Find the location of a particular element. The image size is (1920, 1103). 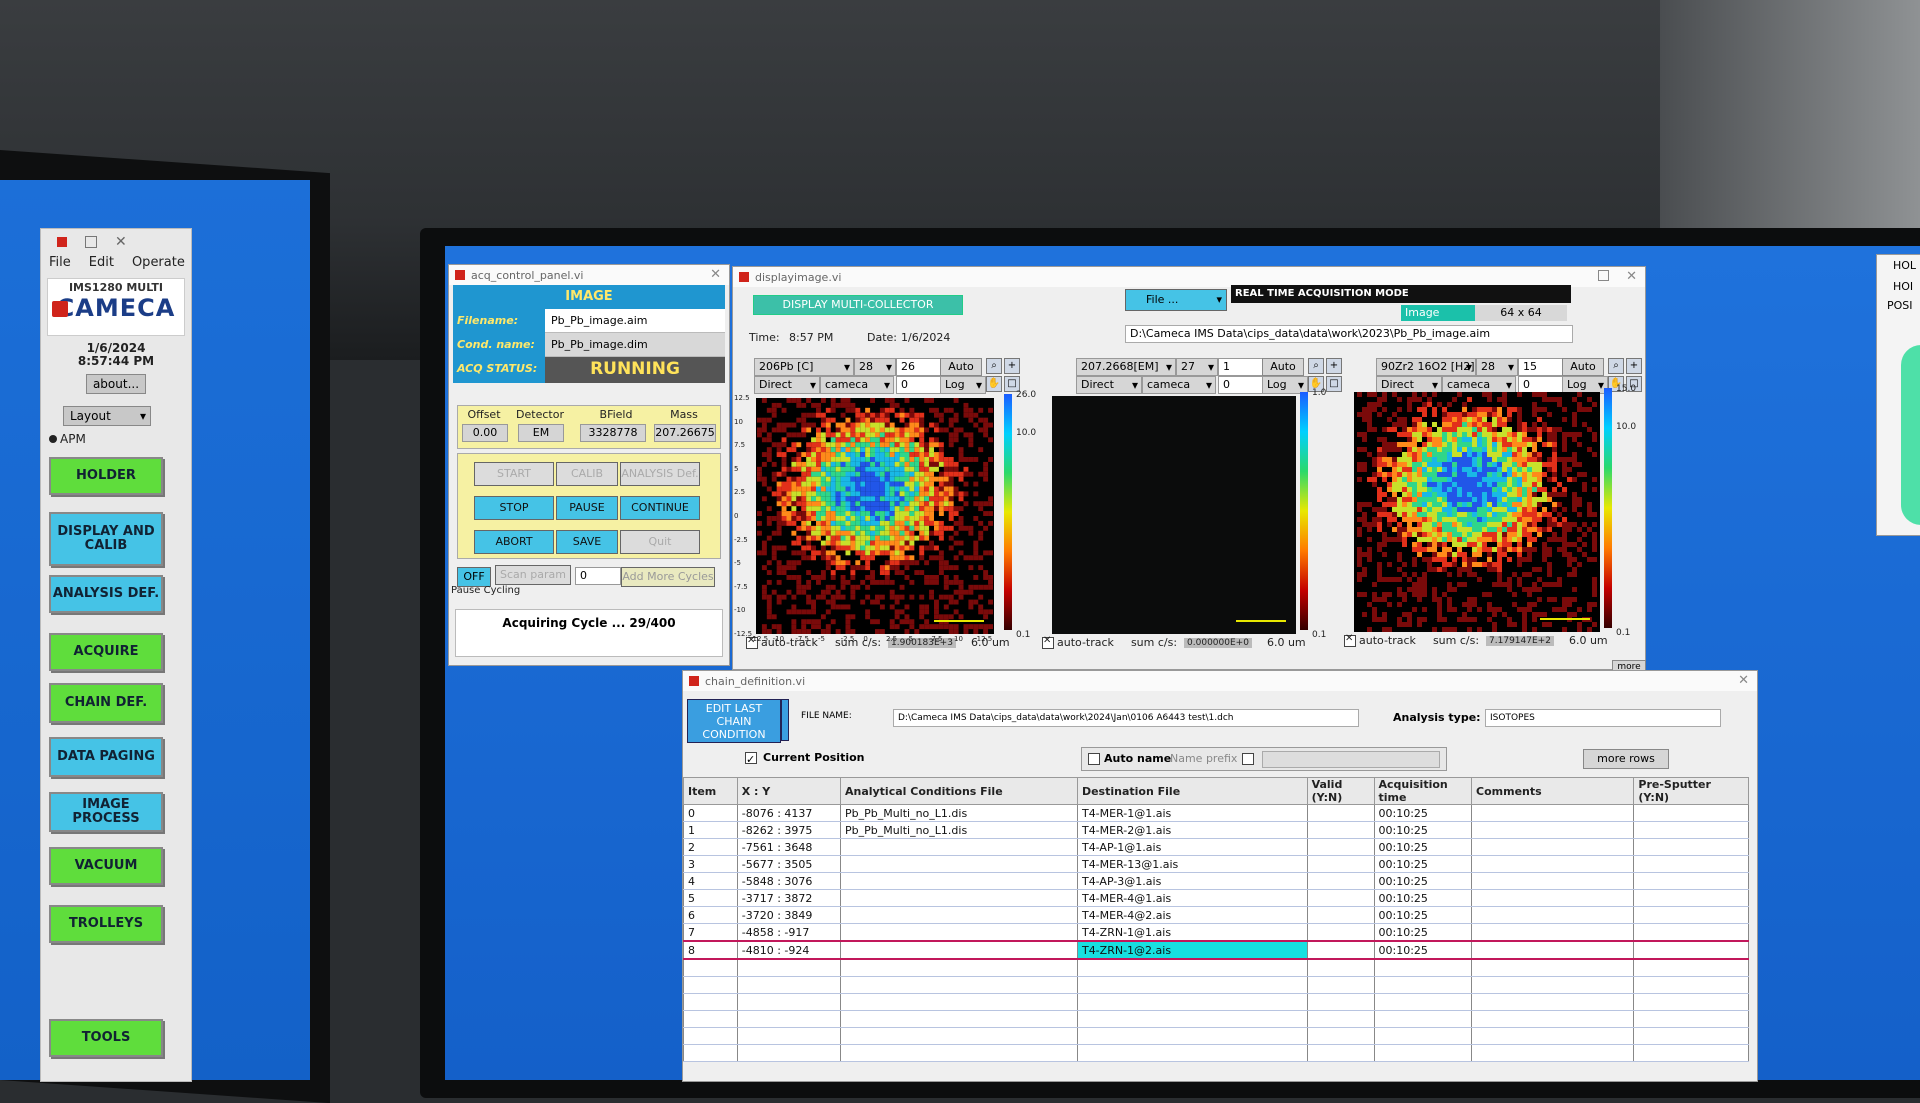

save-button: SAVE is located at coordinates (587, 542).